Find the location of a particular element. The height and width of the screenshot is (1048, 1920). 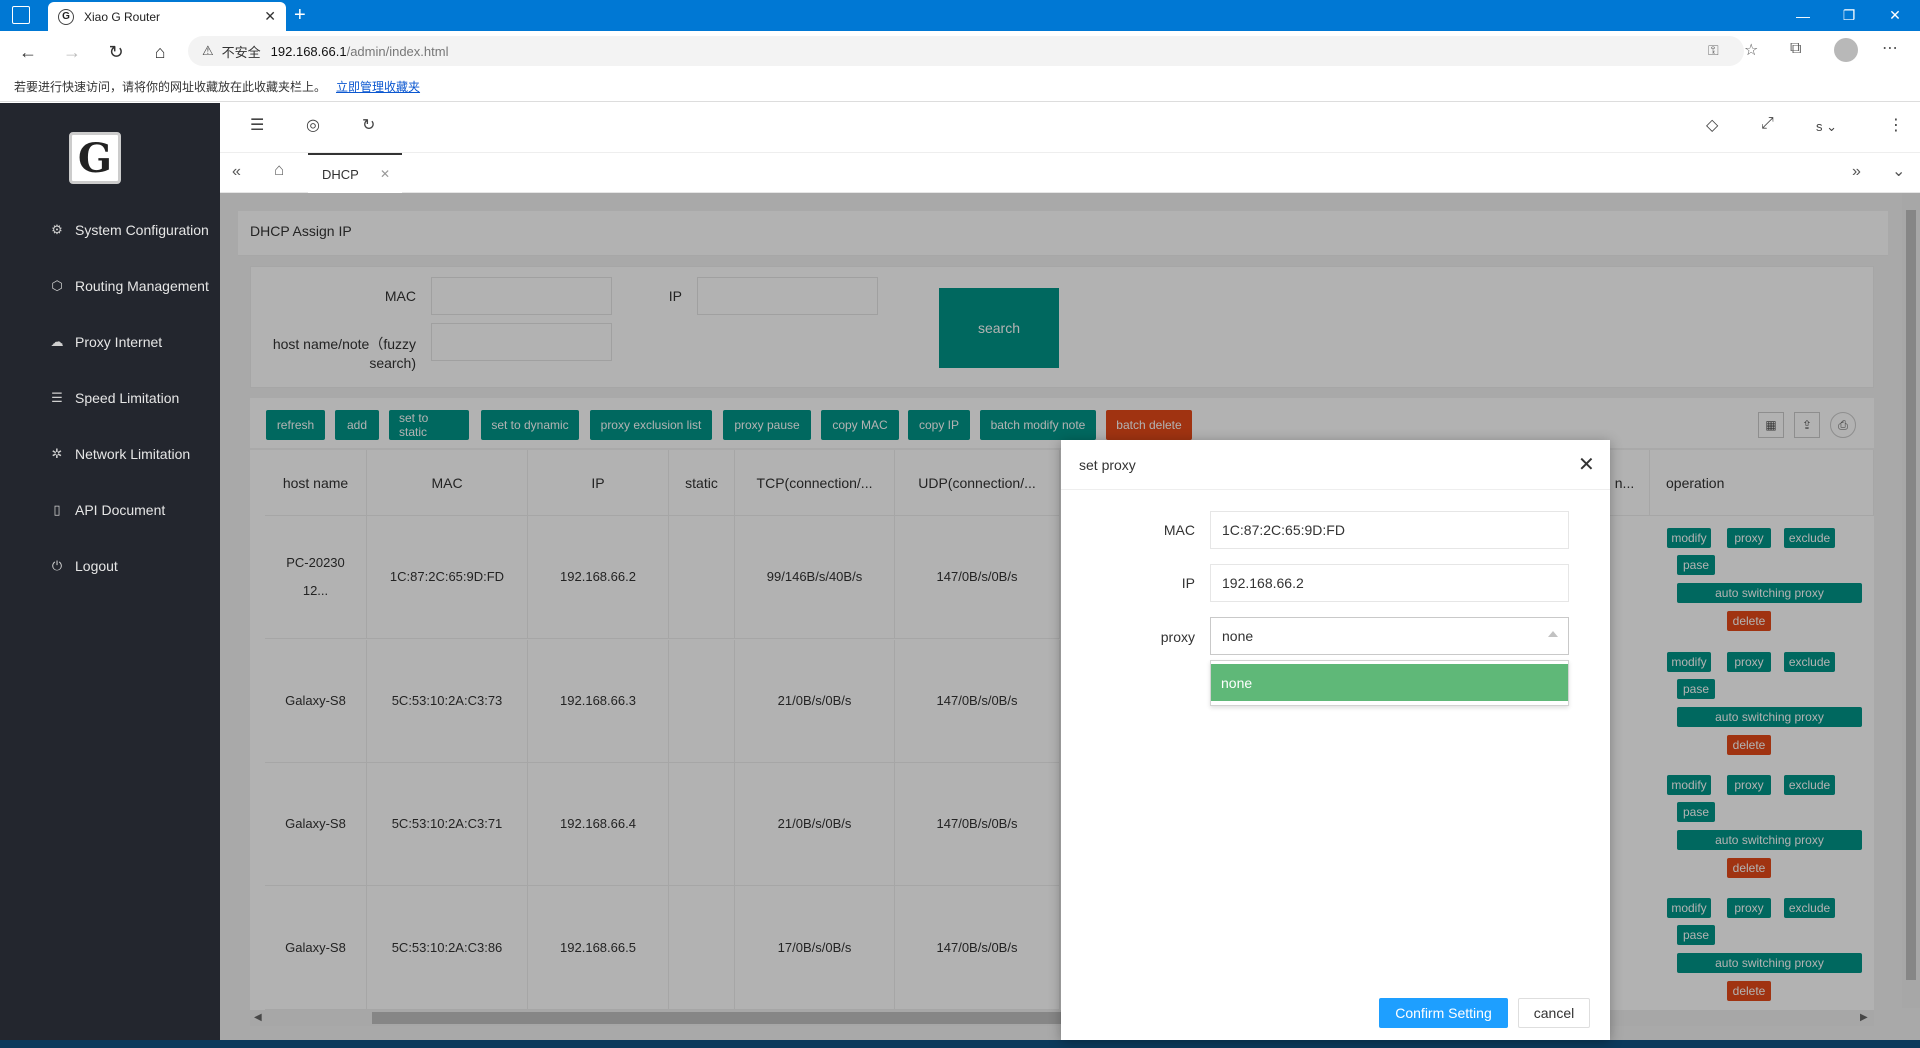

chevron-down-icon: ⌄ is located at coordinates (1832, 126).